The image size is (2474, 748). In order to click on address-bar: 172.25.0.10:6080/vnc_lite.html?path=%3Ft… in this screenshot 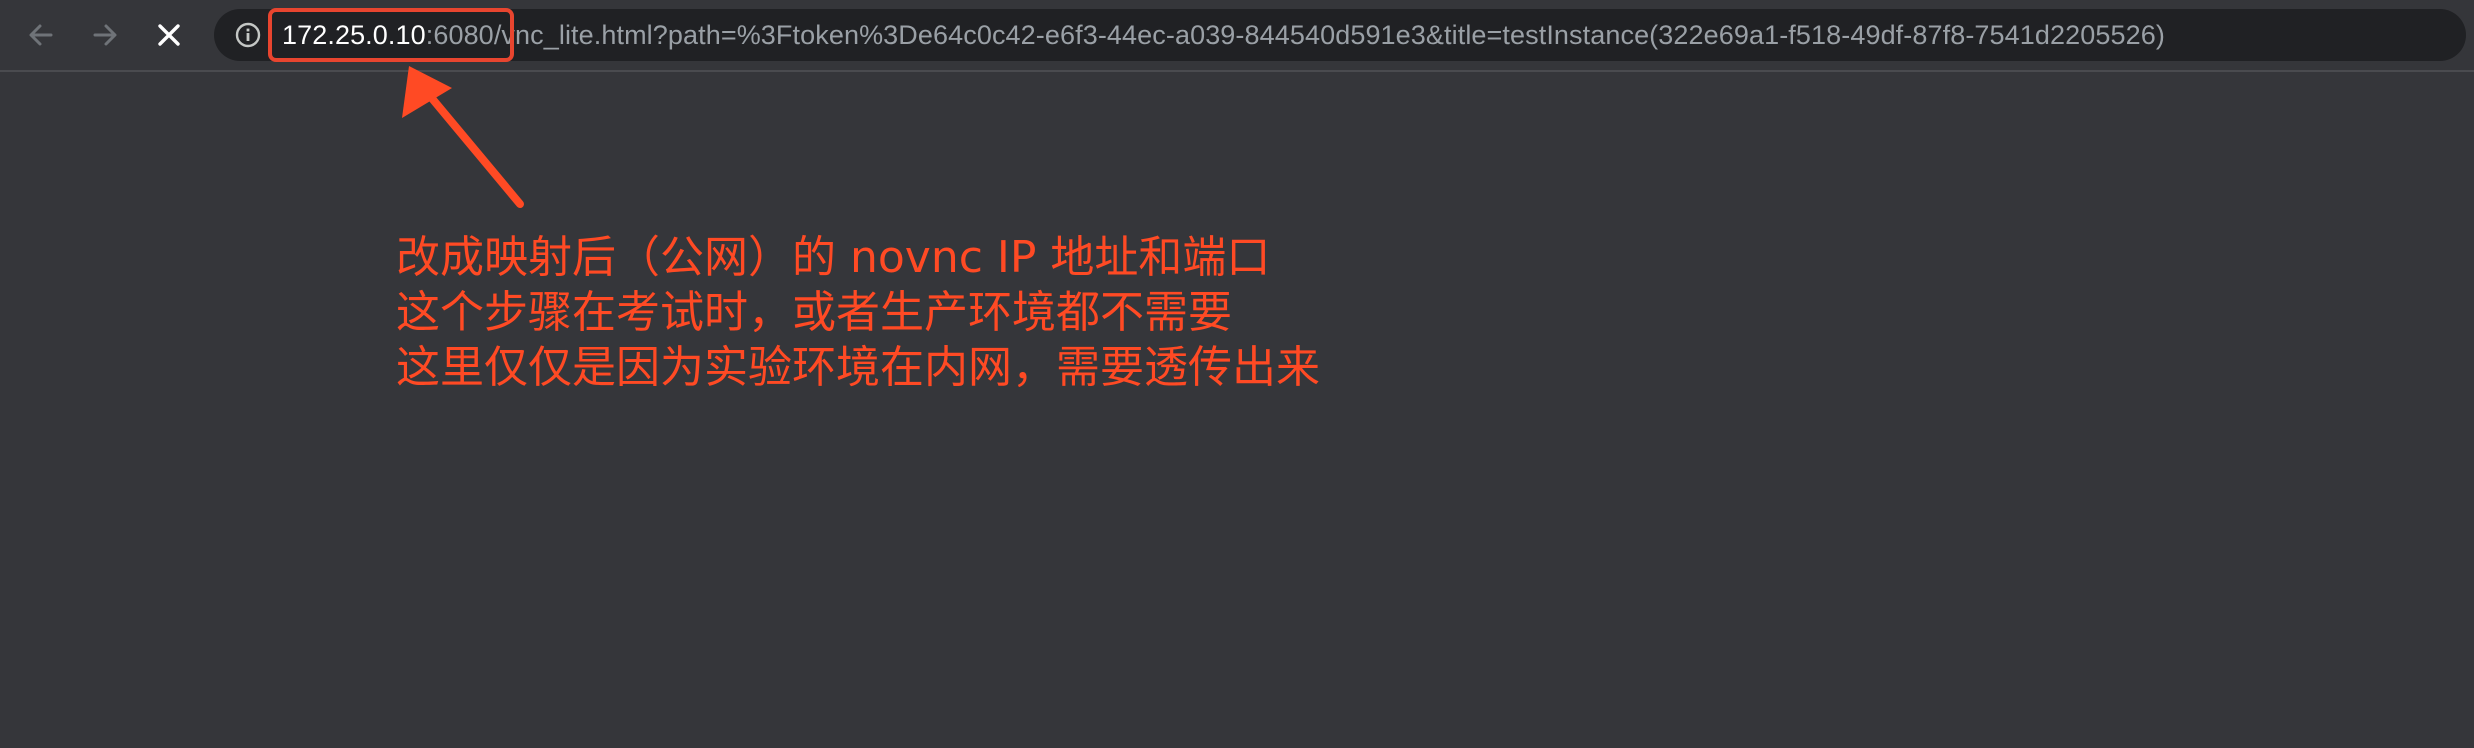, I will do `click(1340, 35)`.